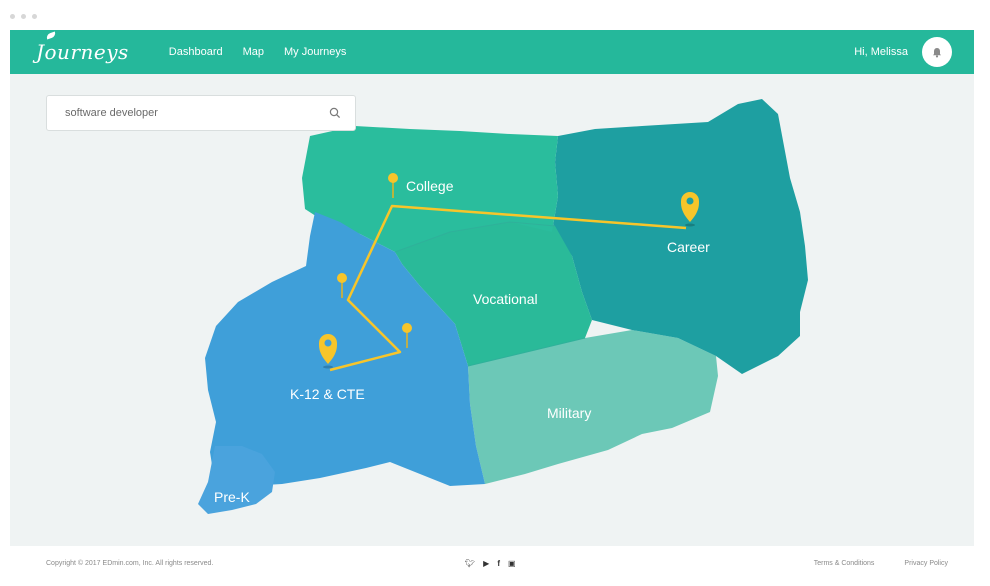 This screenshot has width=990, height=586. Describe the element at coordinates (569, 413) in the screenshot. I see `label-military: Military` at that location.